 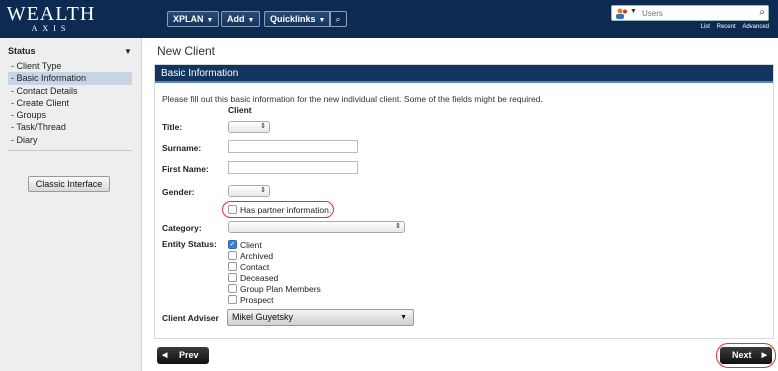 I want to click on first-name-label: First Name:, so click(x=185, y=169).